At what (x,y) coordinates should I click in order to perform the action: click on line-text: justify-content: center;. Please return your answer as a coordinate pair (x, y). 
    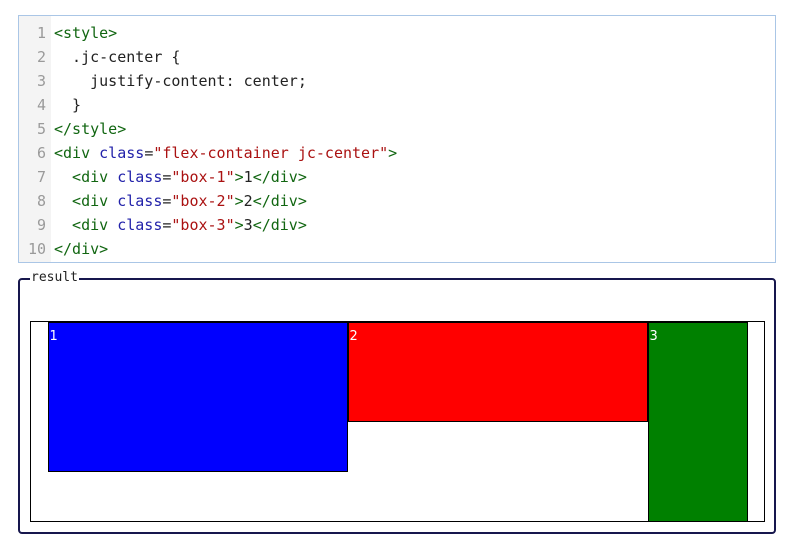
    Looking at the image, I should click on (180, 81).